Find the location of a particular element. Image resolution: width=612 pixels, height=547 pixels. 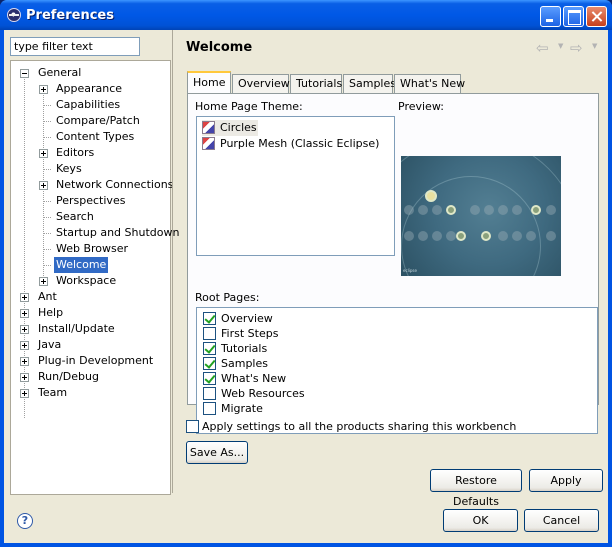

window-title: Preferences is located at coordinates (70, 15).